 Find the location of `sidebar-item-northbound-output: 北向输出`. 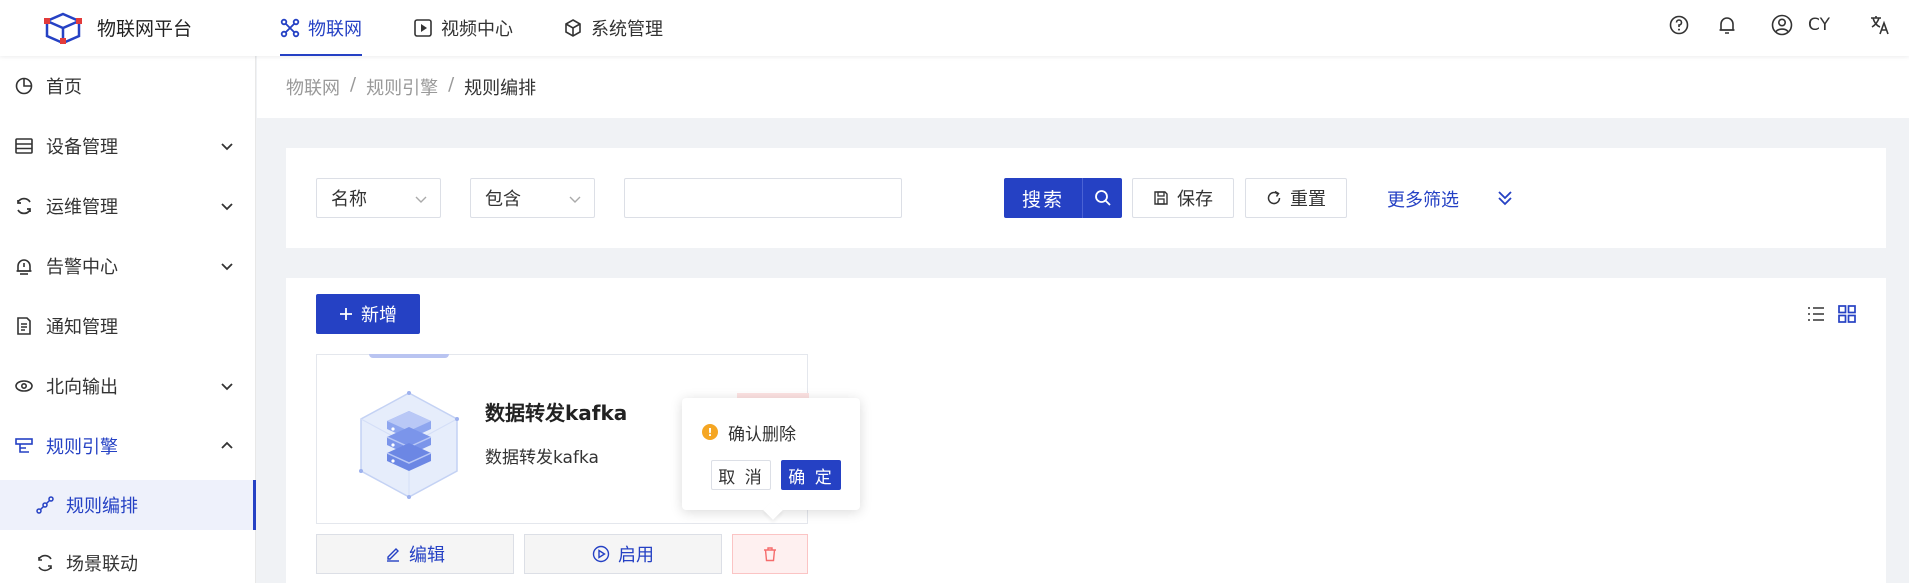

sidebar-item-northbound-output: 北向输出 is located at coordinates (128, 386).